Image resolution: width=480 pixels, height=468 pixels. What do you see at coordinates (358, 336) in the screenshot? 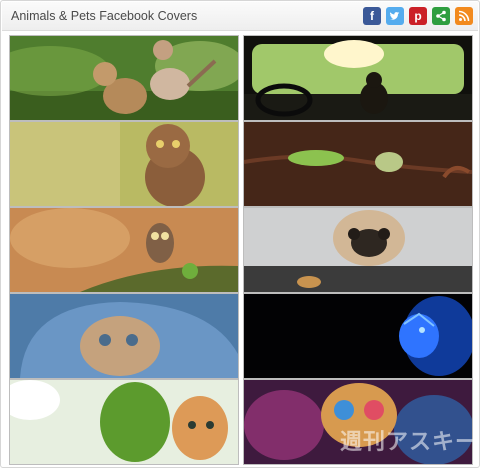
I see `cover-neon-leopard` at bounding box center [358, 336].